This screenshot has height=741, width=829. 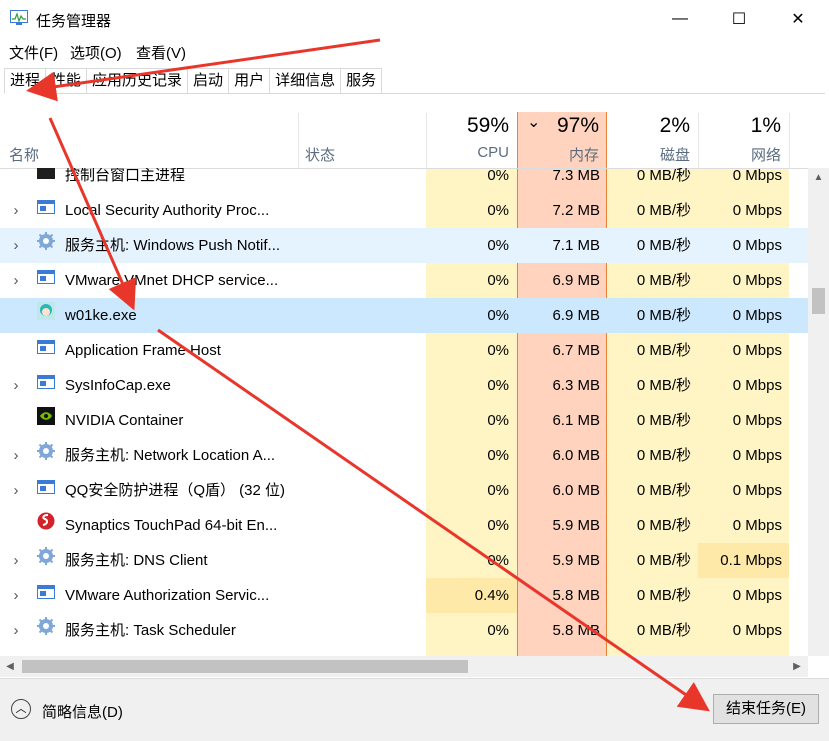 I want to click on end-task-button: 结束任务(E), so click(x=766, y=709).